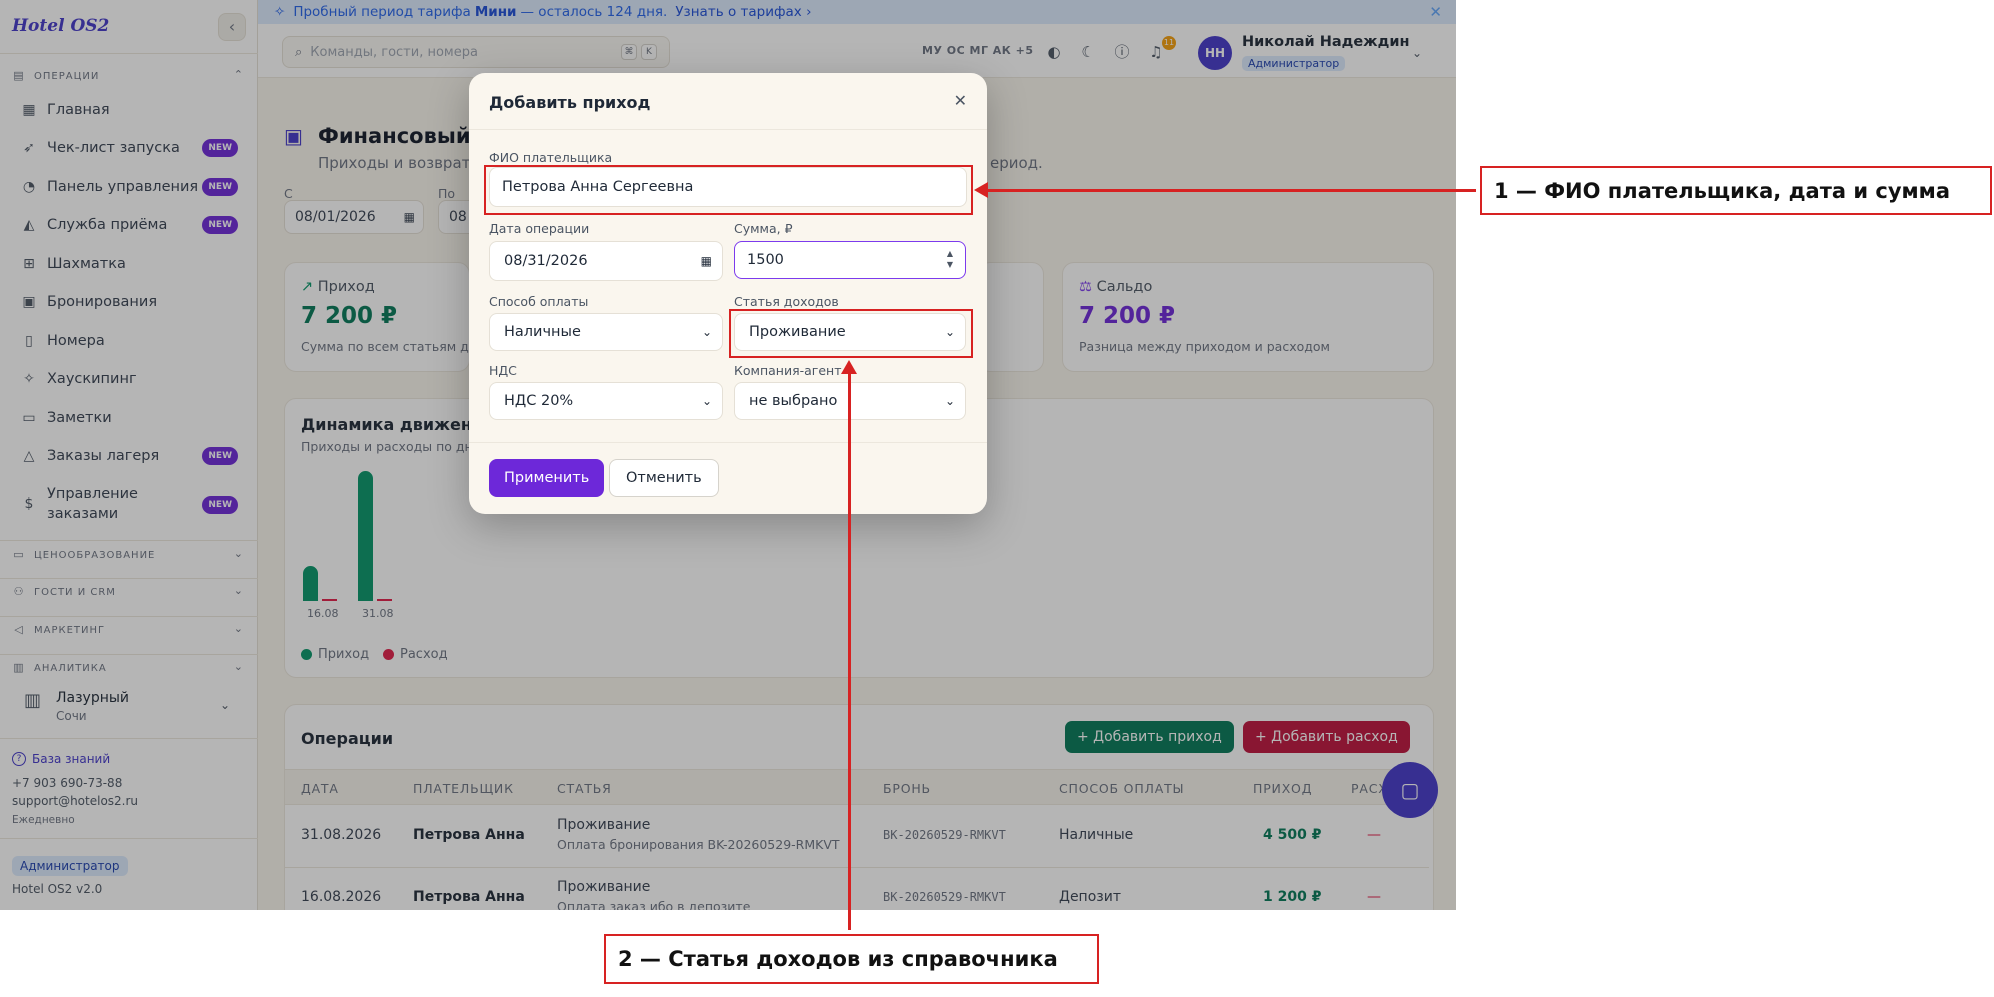 The height and width of the screenshot is (997, 1994). Describe the element at coordinates (606, 332) in the screenshot. I see `method-select: Наличные ⌄` at that location.